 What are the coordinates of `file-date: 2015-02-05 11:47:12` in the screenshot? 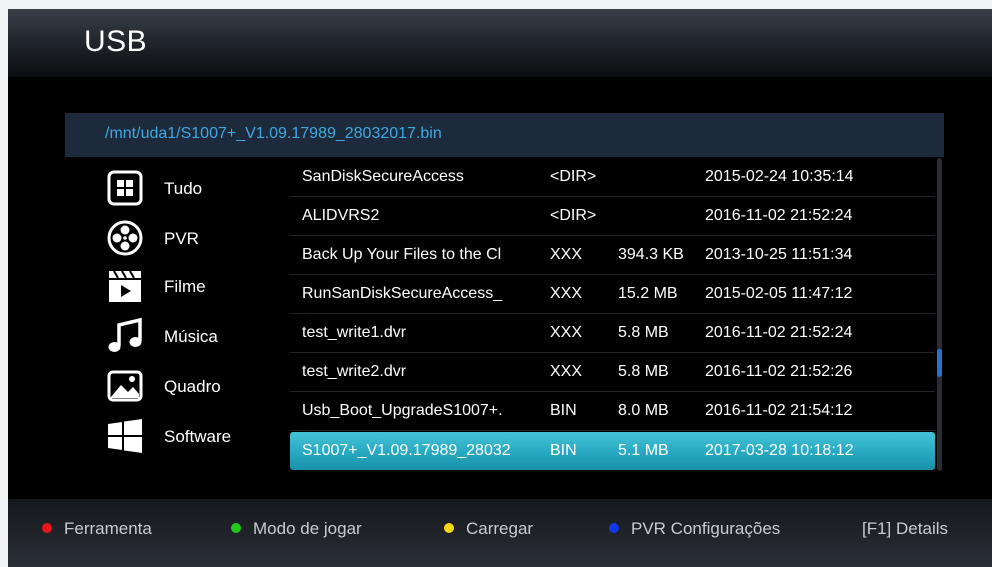 It's located at (779, 293).